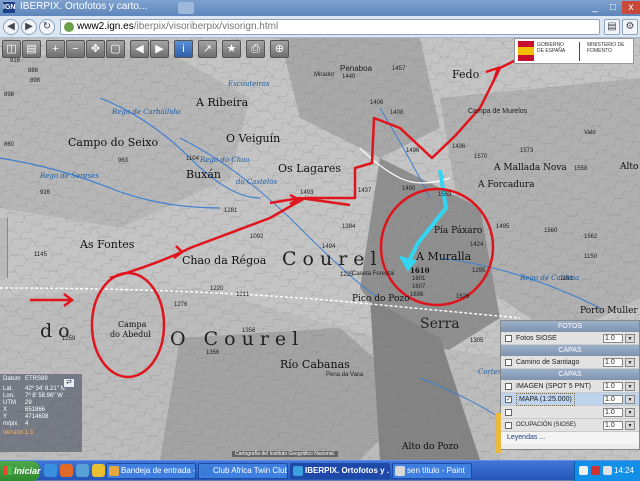 This screenshot has height=481, width=640. What do you see at coordinates (356, 68) in the screenshot?
I see `map-label: Penaboa` at bounding box center [356, 68].